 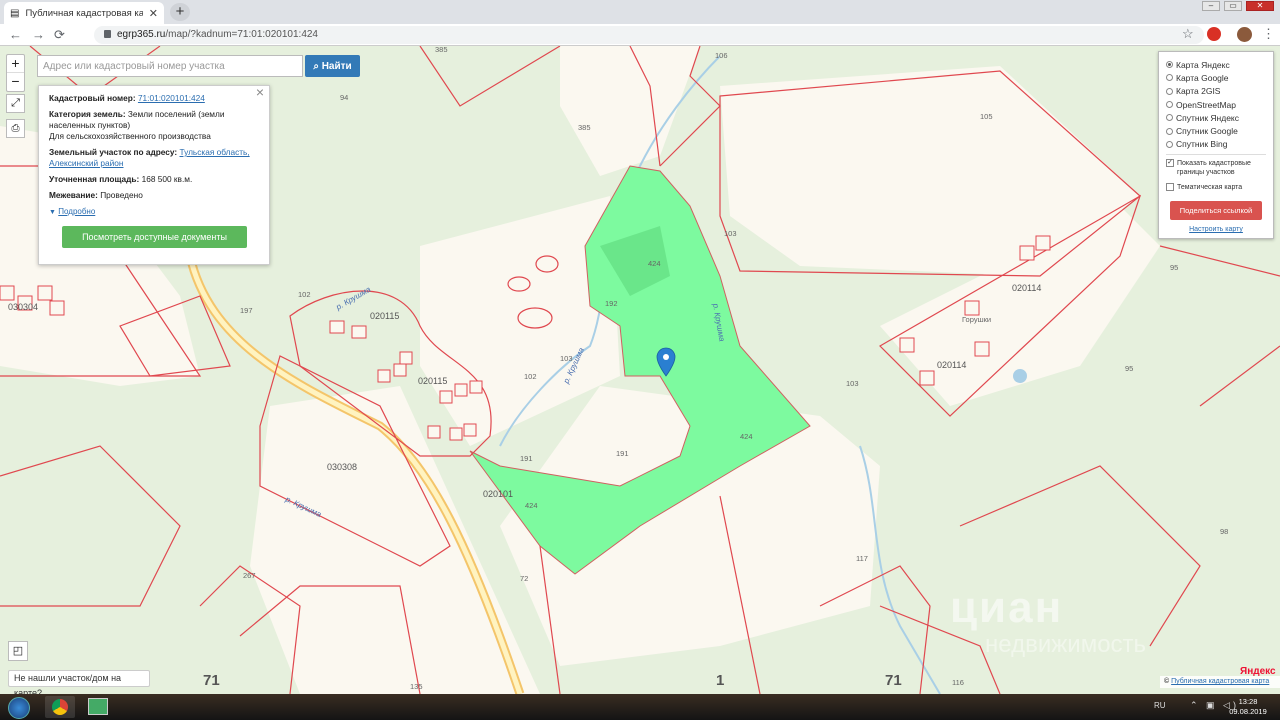 What do you see at coordinates (649, 35) in the screenshot?
I see `address-bar: egrp365.ru/map/?kadnum=71:01:020101:424` at bounding box center [649, 35].